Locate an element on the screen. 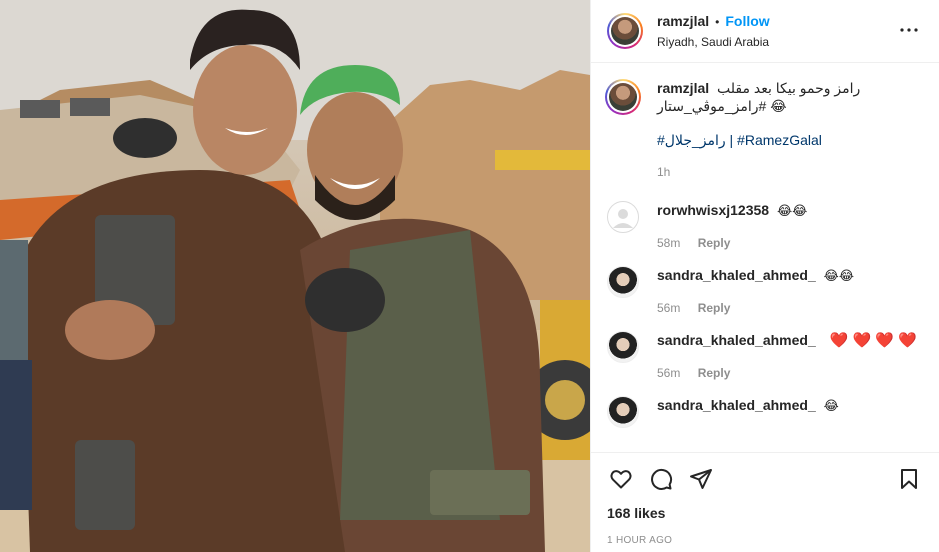 The width and height of the screenshot is (939, 552). share-send-icon is located at coordinates (701, 479).